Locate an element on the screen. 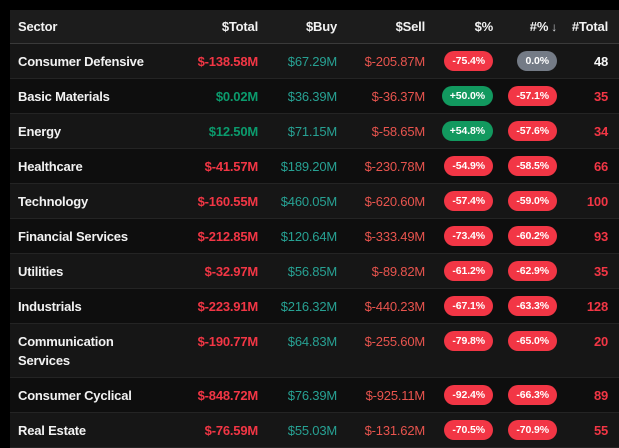 The height and width of the screenshot is (448, 619). count-pct-label: #% is located at coordinates (539, 26).